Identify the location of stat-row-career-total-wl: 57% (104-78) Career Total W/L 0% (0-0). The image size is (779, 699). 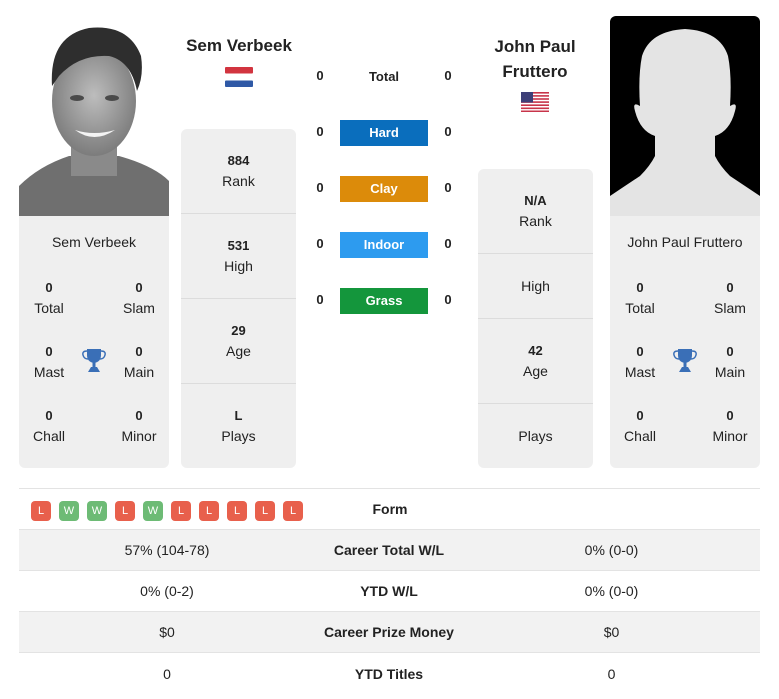
(389, 550).